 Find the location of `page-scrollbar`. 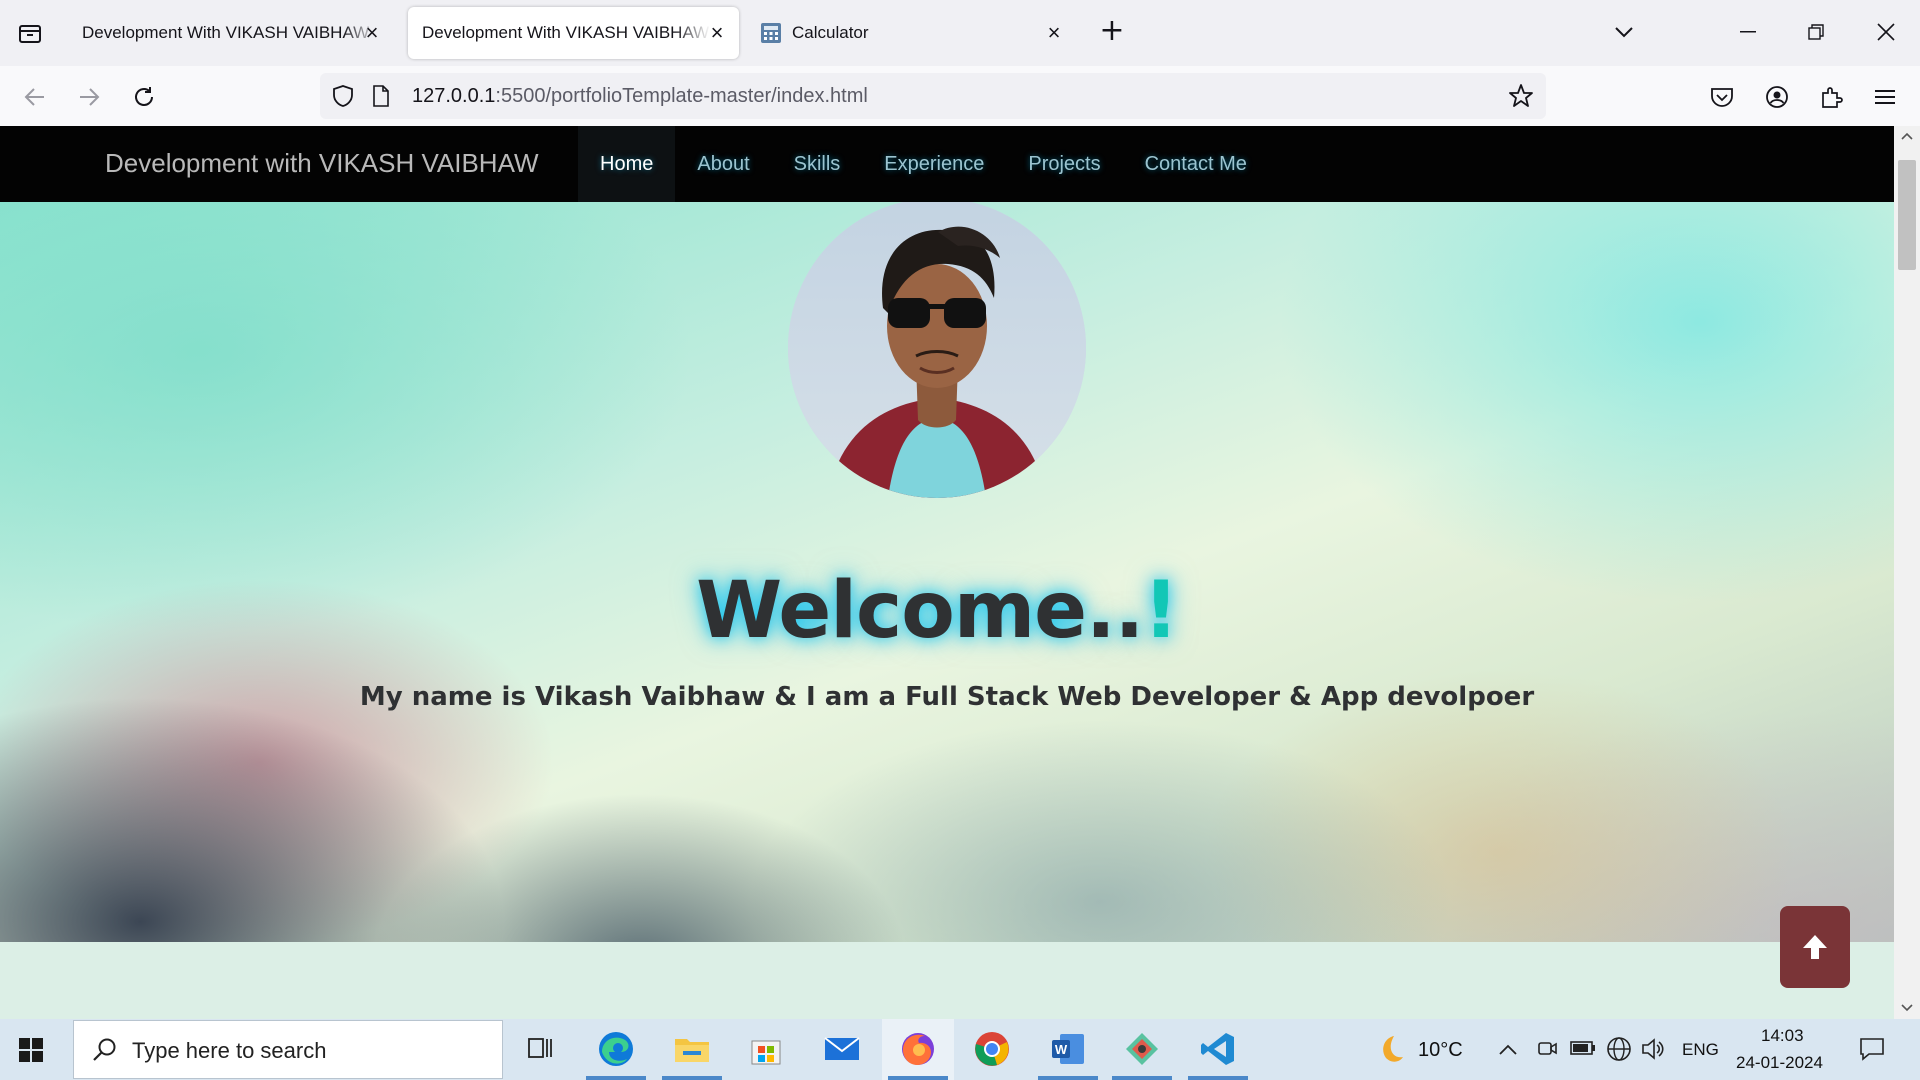

page-scrollbar is located at coordinates (1907, 572).